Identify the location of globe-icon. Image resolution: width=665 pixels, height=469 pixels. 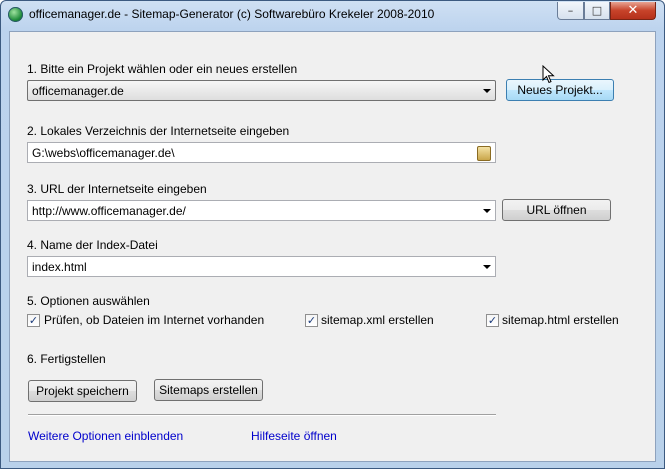
(15, 14).